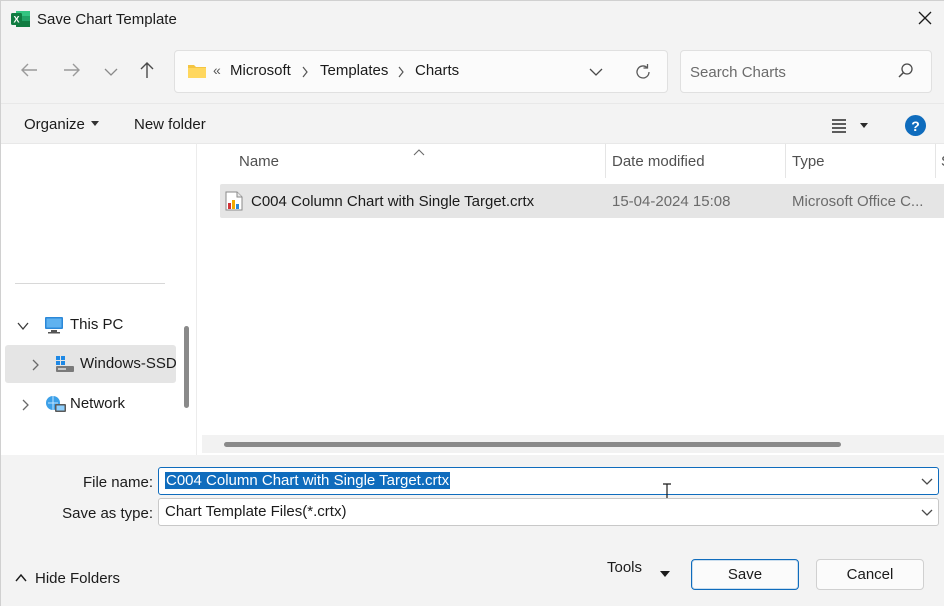 This screenshot has width=944, height=606. Describe the element at coordinates (170, 124) in the screenshot. I see `new-folder-button: New folder` at that location.